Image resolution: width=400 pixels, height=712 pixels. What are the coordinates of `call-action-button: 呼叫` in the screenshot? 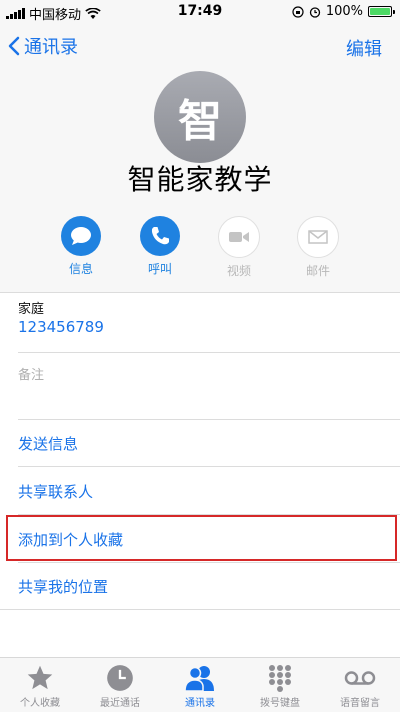 It's located at (160, 246).